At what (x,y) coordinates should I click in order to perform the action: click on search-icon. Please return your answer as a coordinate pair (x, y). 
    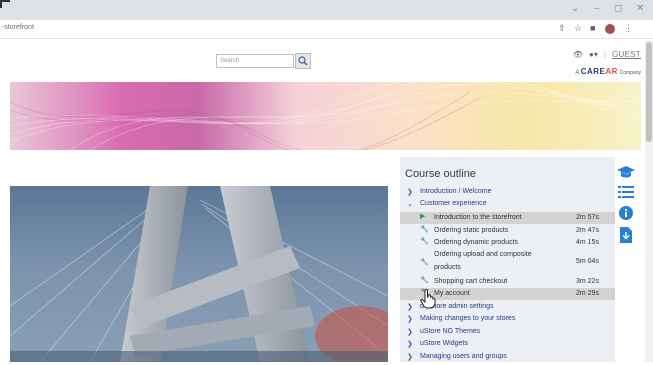
    Looking at the image, I should click on (303, 61).